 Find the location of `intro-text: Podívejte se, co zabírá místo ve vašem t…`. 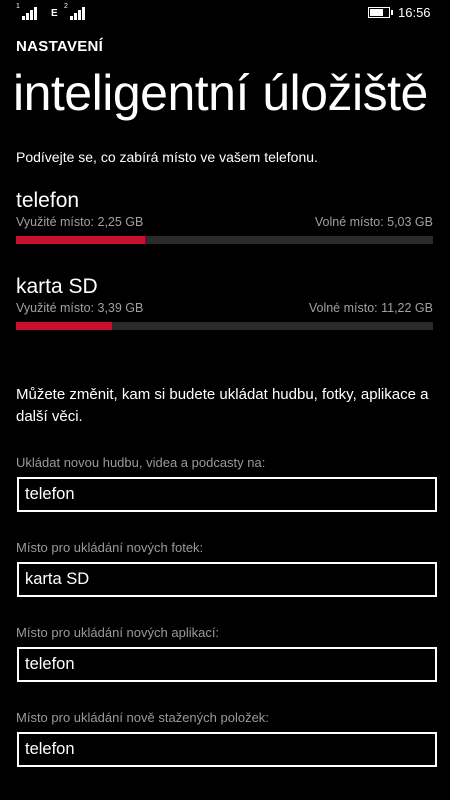

intro-text: Podívejte se, co zabírá místo ve vašem t… is located at coordinates (167, 157).